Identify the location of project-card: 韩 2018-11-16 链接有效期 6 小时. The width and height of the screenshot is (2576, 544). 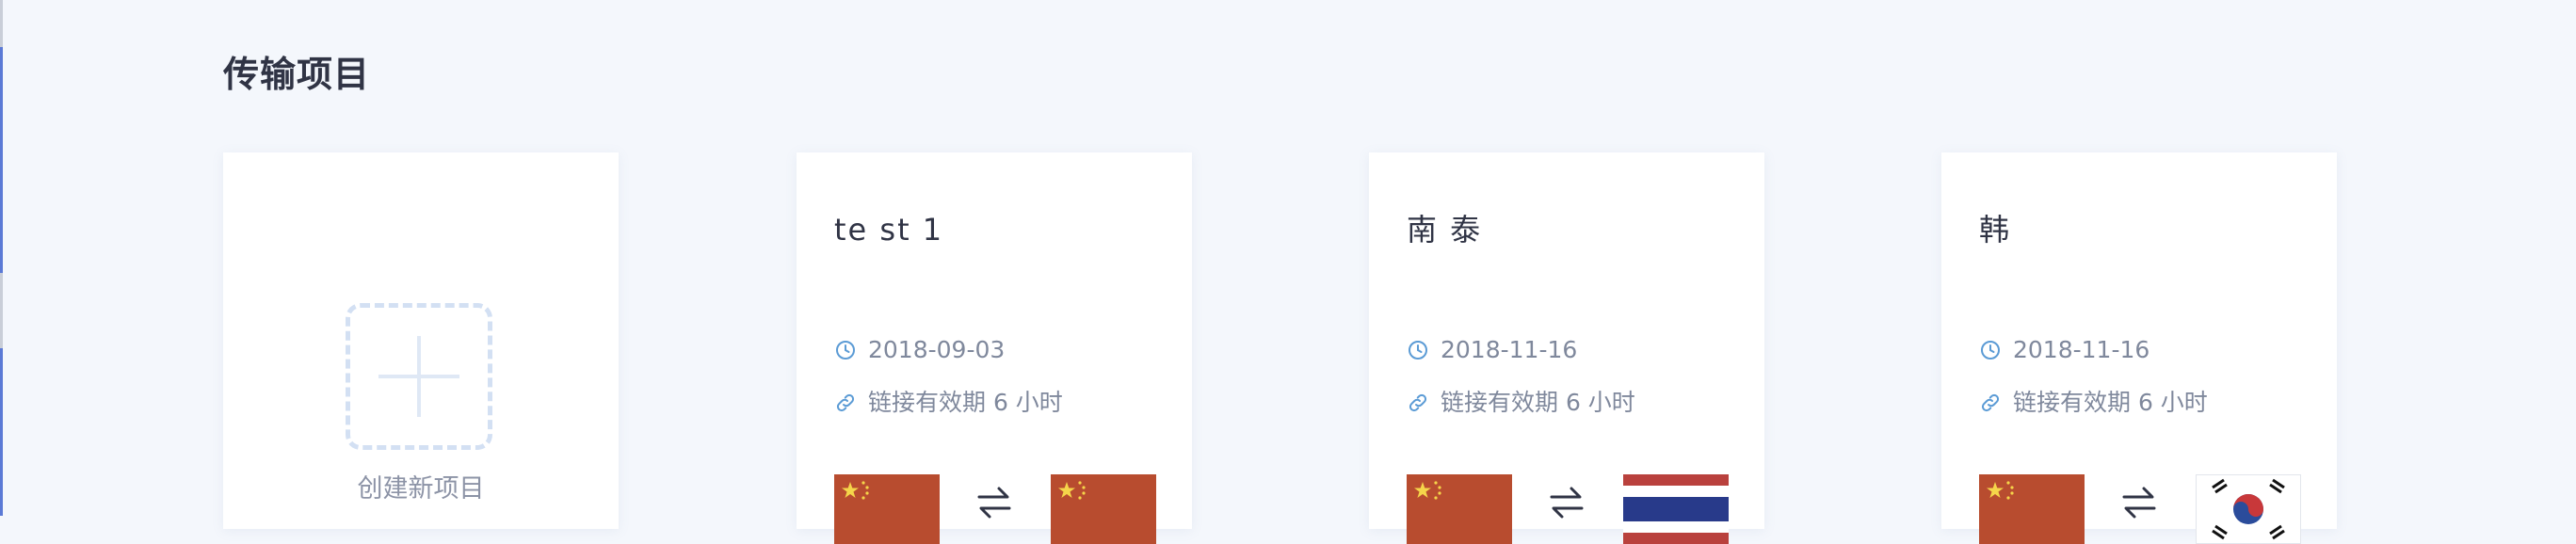
(2139, 348).